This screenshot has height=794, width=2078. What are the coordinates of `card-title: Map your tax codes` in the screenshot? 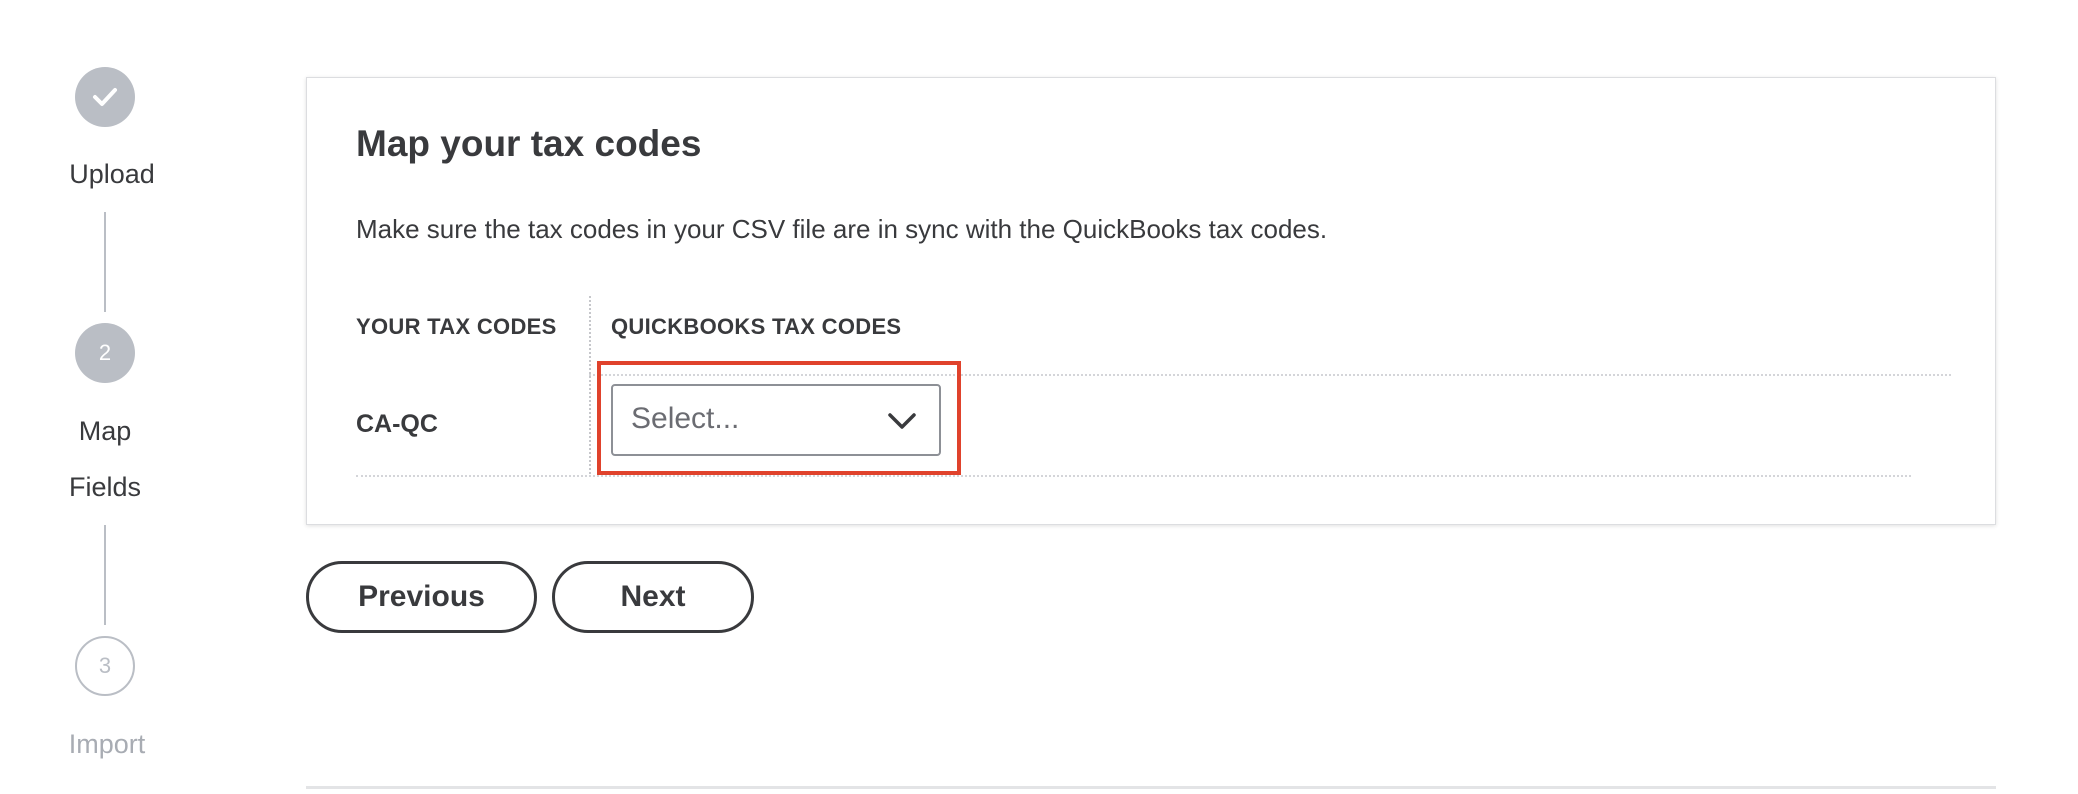 It's located at (529, 143).